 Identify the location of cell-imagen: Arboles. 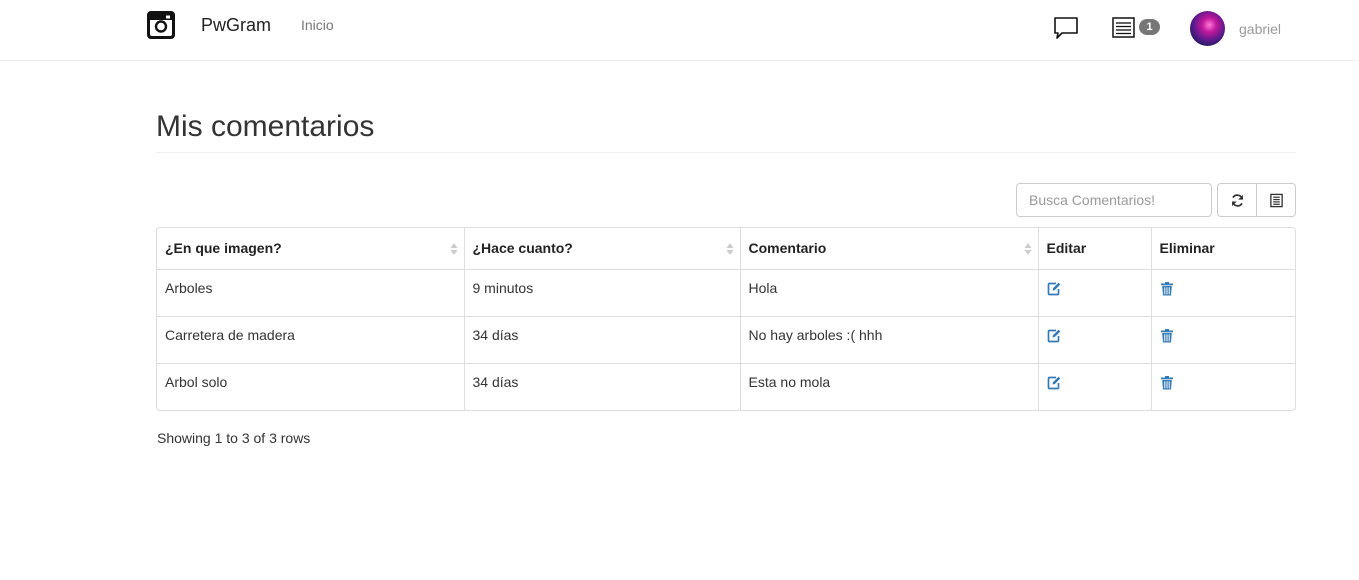
(310, 293).